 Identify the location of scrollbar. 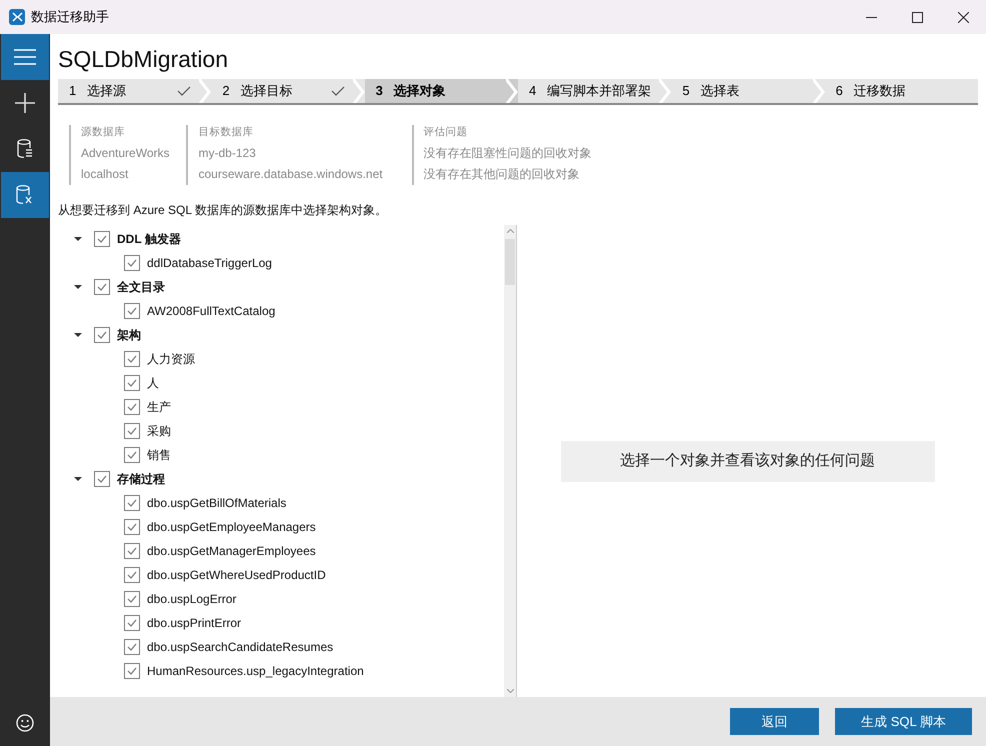
(510, 461).